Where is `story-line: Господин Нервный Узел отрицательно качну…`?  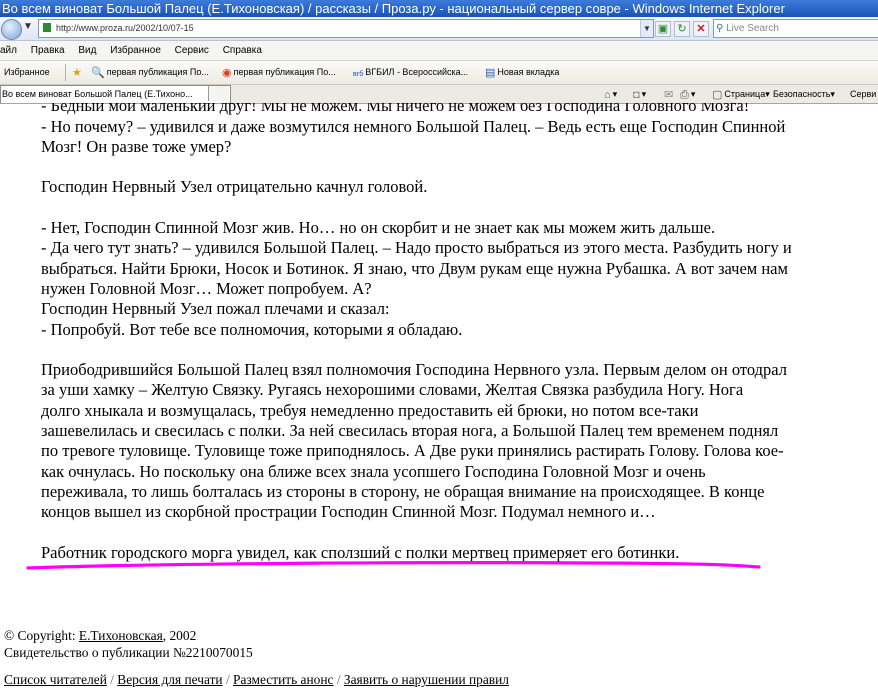
story-line: Господин Нервный Узел отрицательно качну… is located at coordinates (234, 186).